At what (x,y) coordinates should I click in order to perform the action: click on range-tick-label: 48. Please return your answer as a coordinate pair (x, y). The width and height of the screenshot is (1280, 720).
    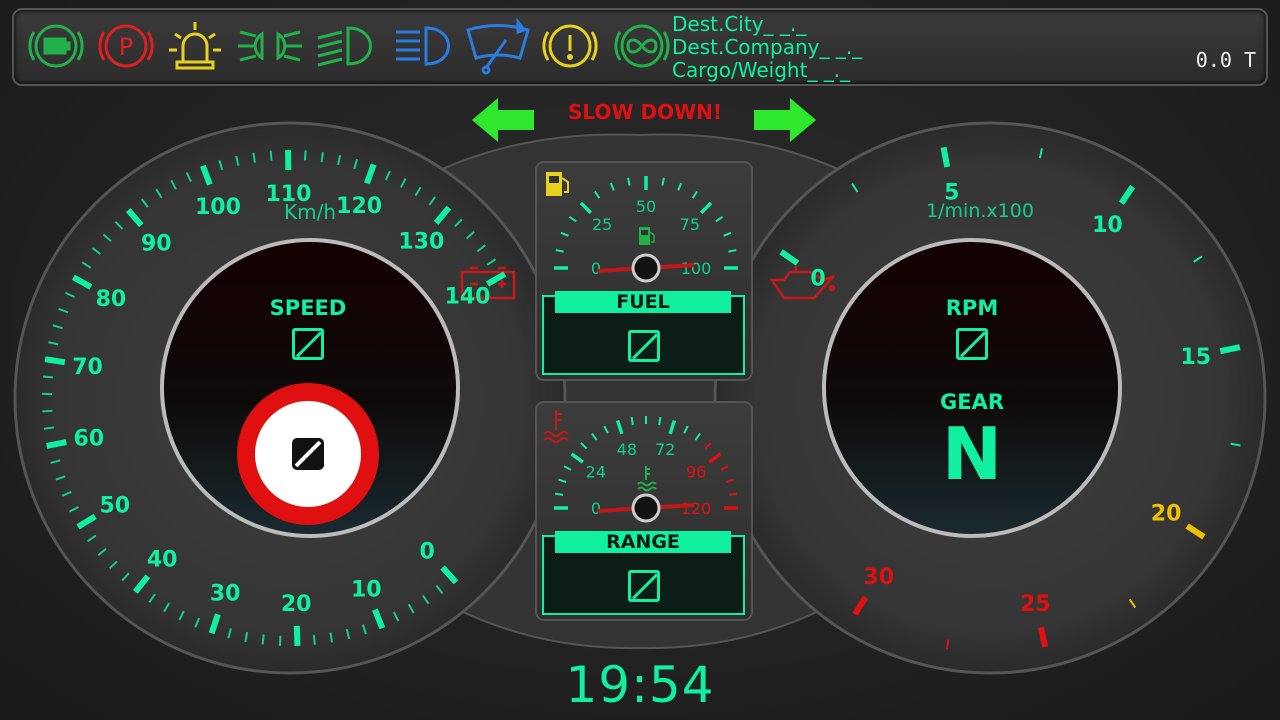
    Looking at the image, I should click on (627, 449).